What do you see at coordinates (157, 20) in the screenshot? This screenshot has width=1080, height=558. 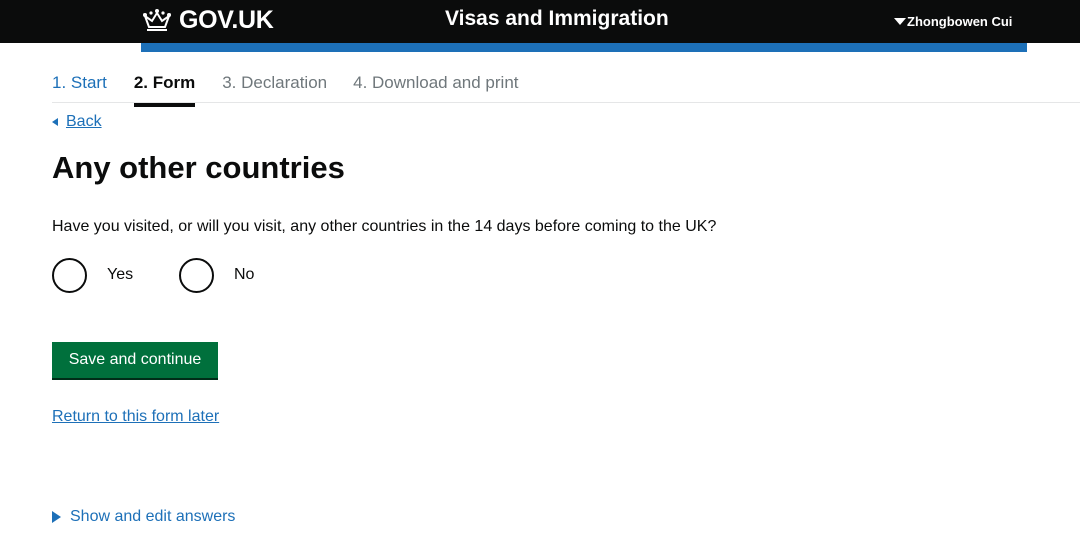 I see `crown-icon` at bounding box center [157, 20].